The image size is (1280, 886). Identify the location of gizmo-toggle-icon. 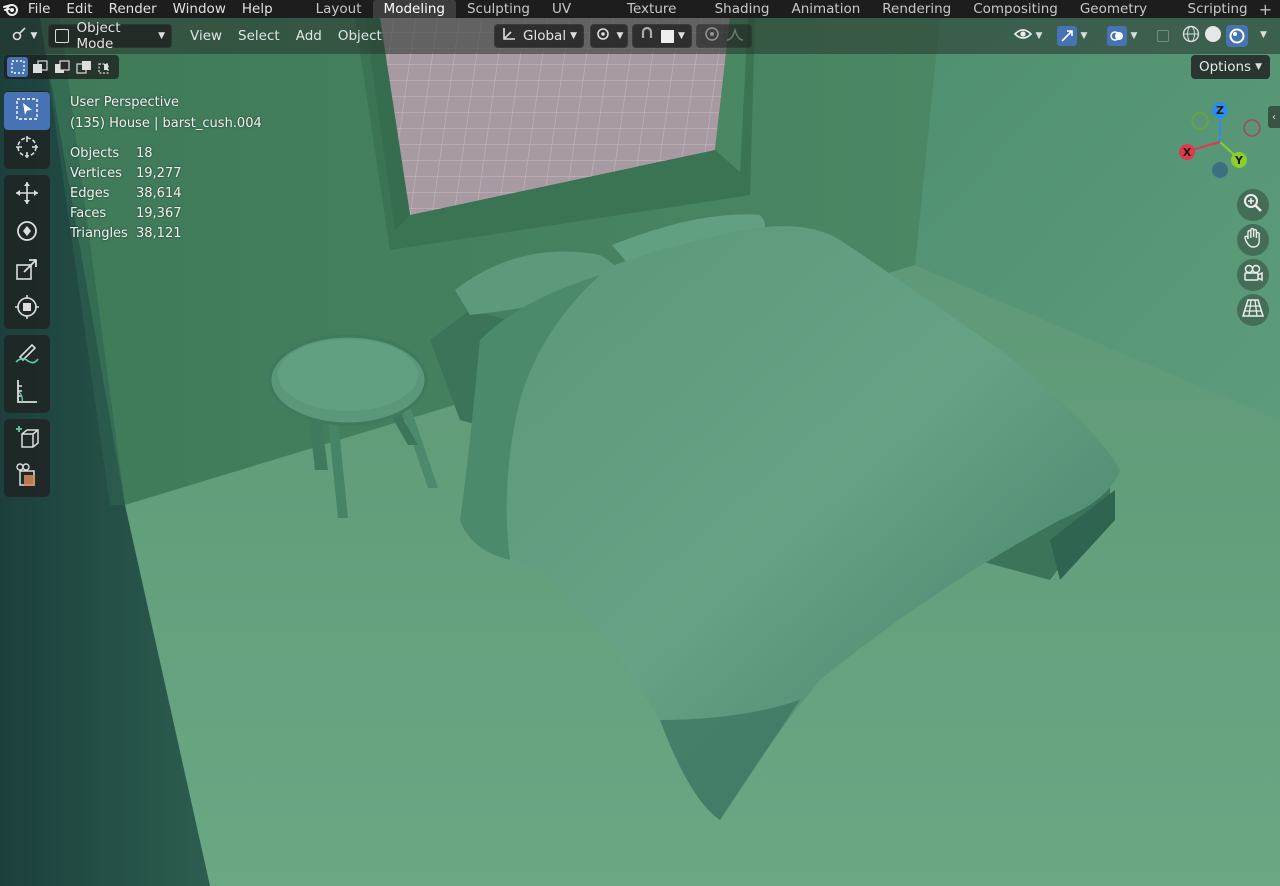
(1066, 36).